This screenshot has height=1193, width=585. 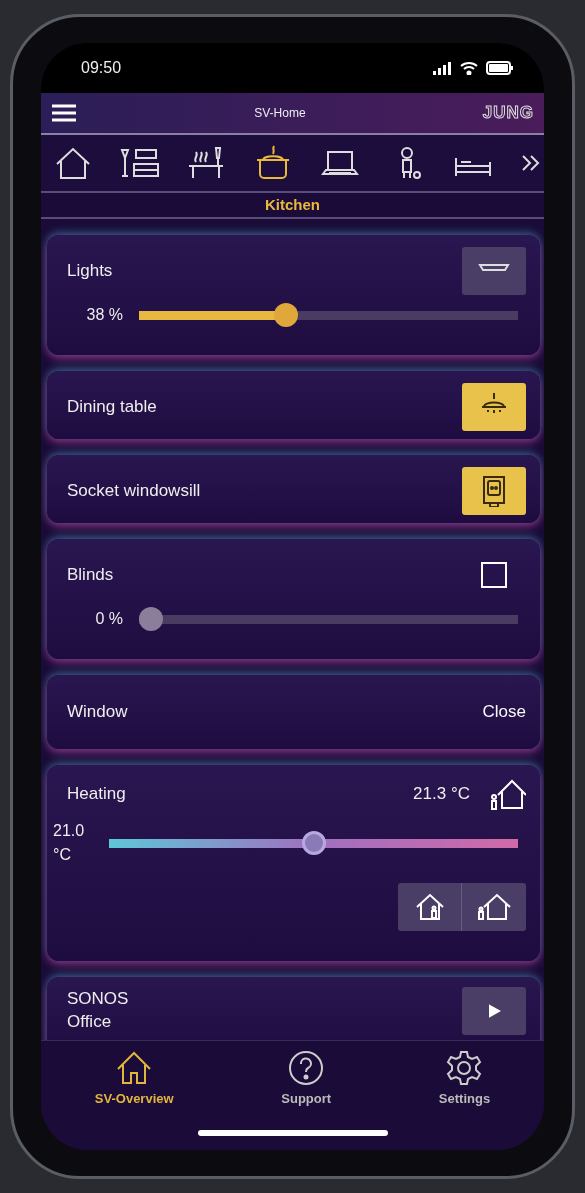 I want to click on play-button, so click(x=494, y=1011).